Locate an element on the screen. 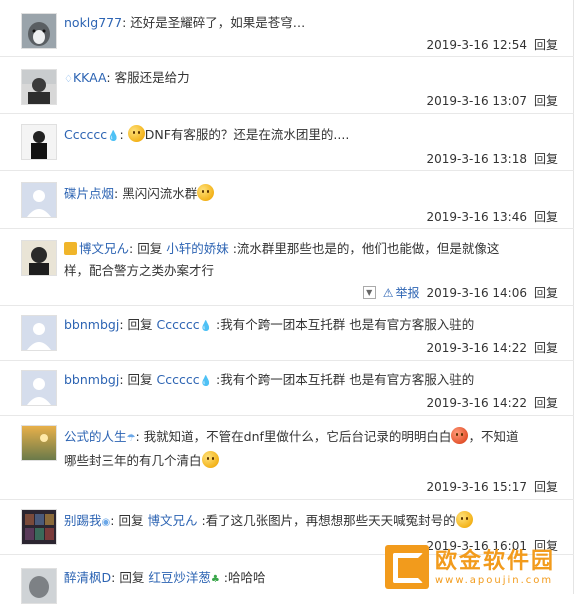 The width and height of the screenshot is (580, 614). username: 醉清枫D is located at coordinates (87, 577).